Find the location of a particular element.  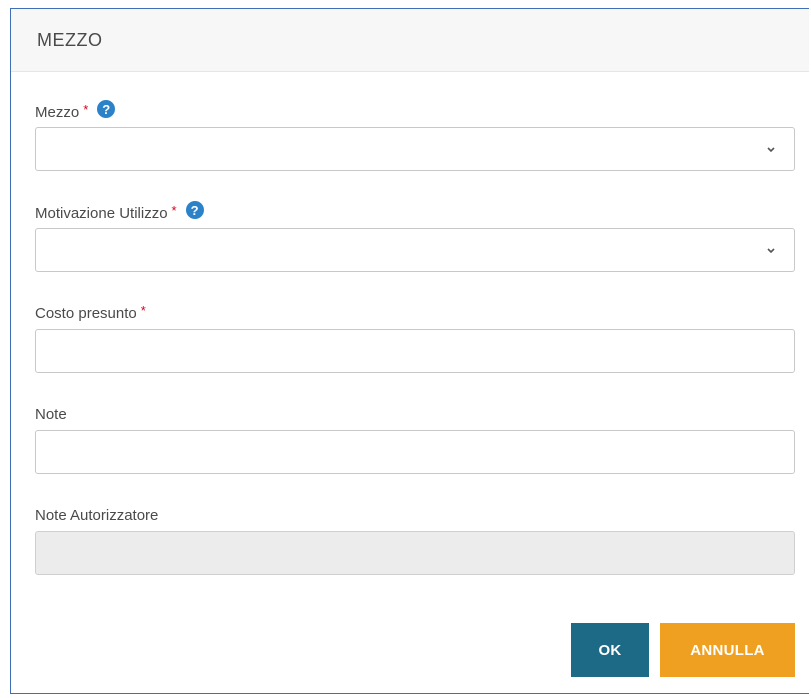

motivazione-select-value is located at coordinates (415, 250).